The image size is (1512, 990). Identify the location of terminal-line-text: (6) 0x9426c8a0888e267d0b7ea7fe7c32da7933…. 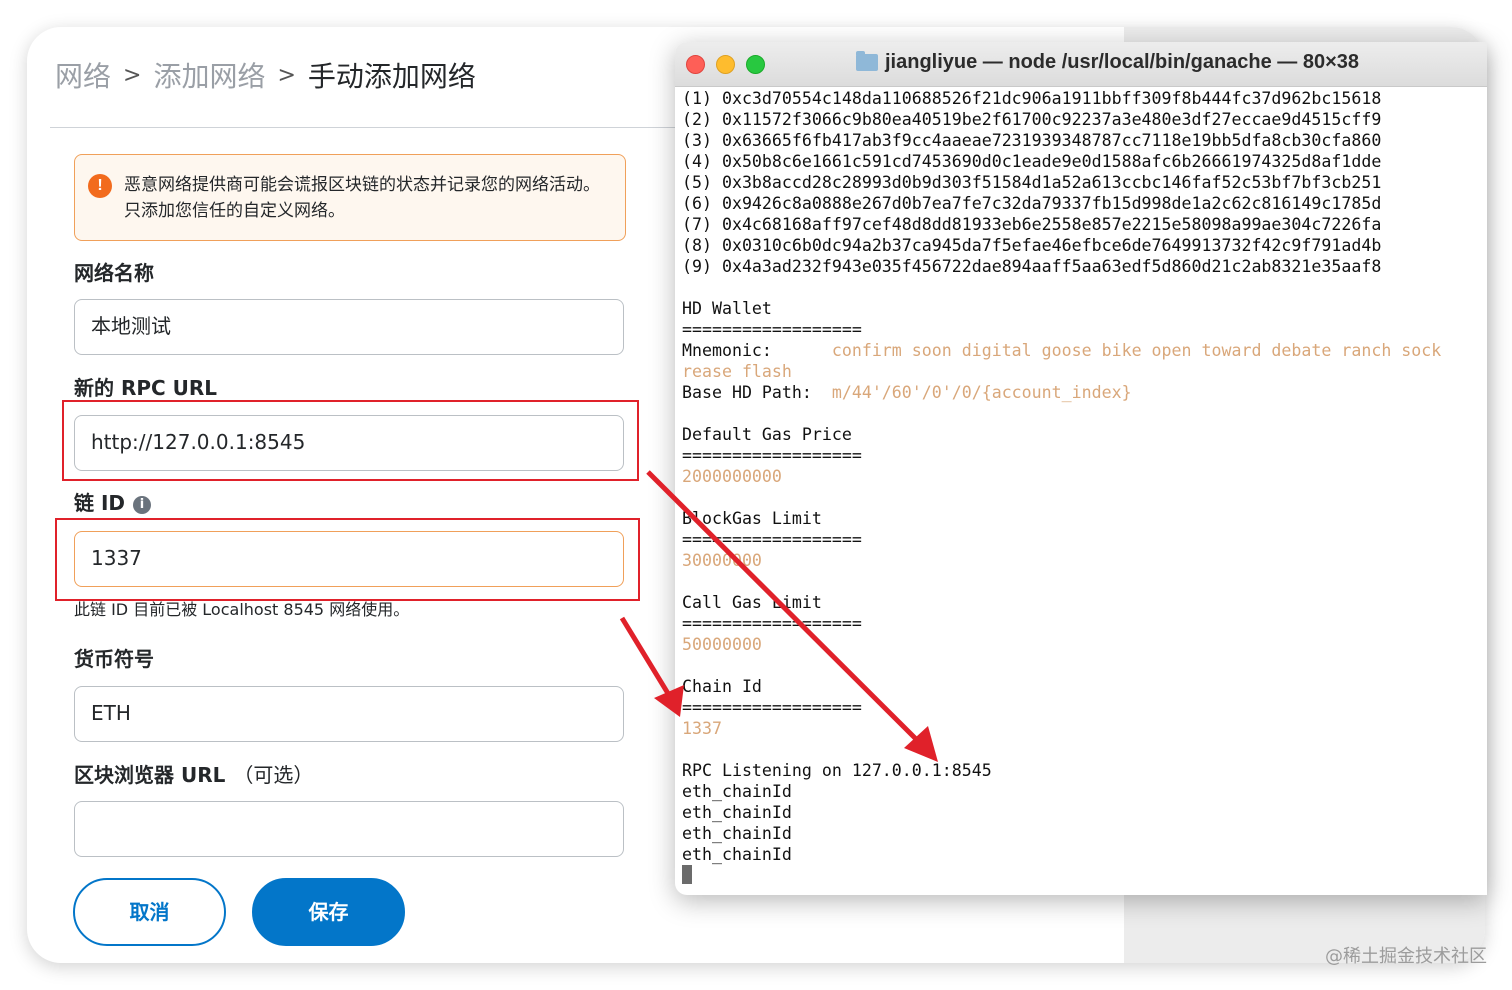
(1032, 203).